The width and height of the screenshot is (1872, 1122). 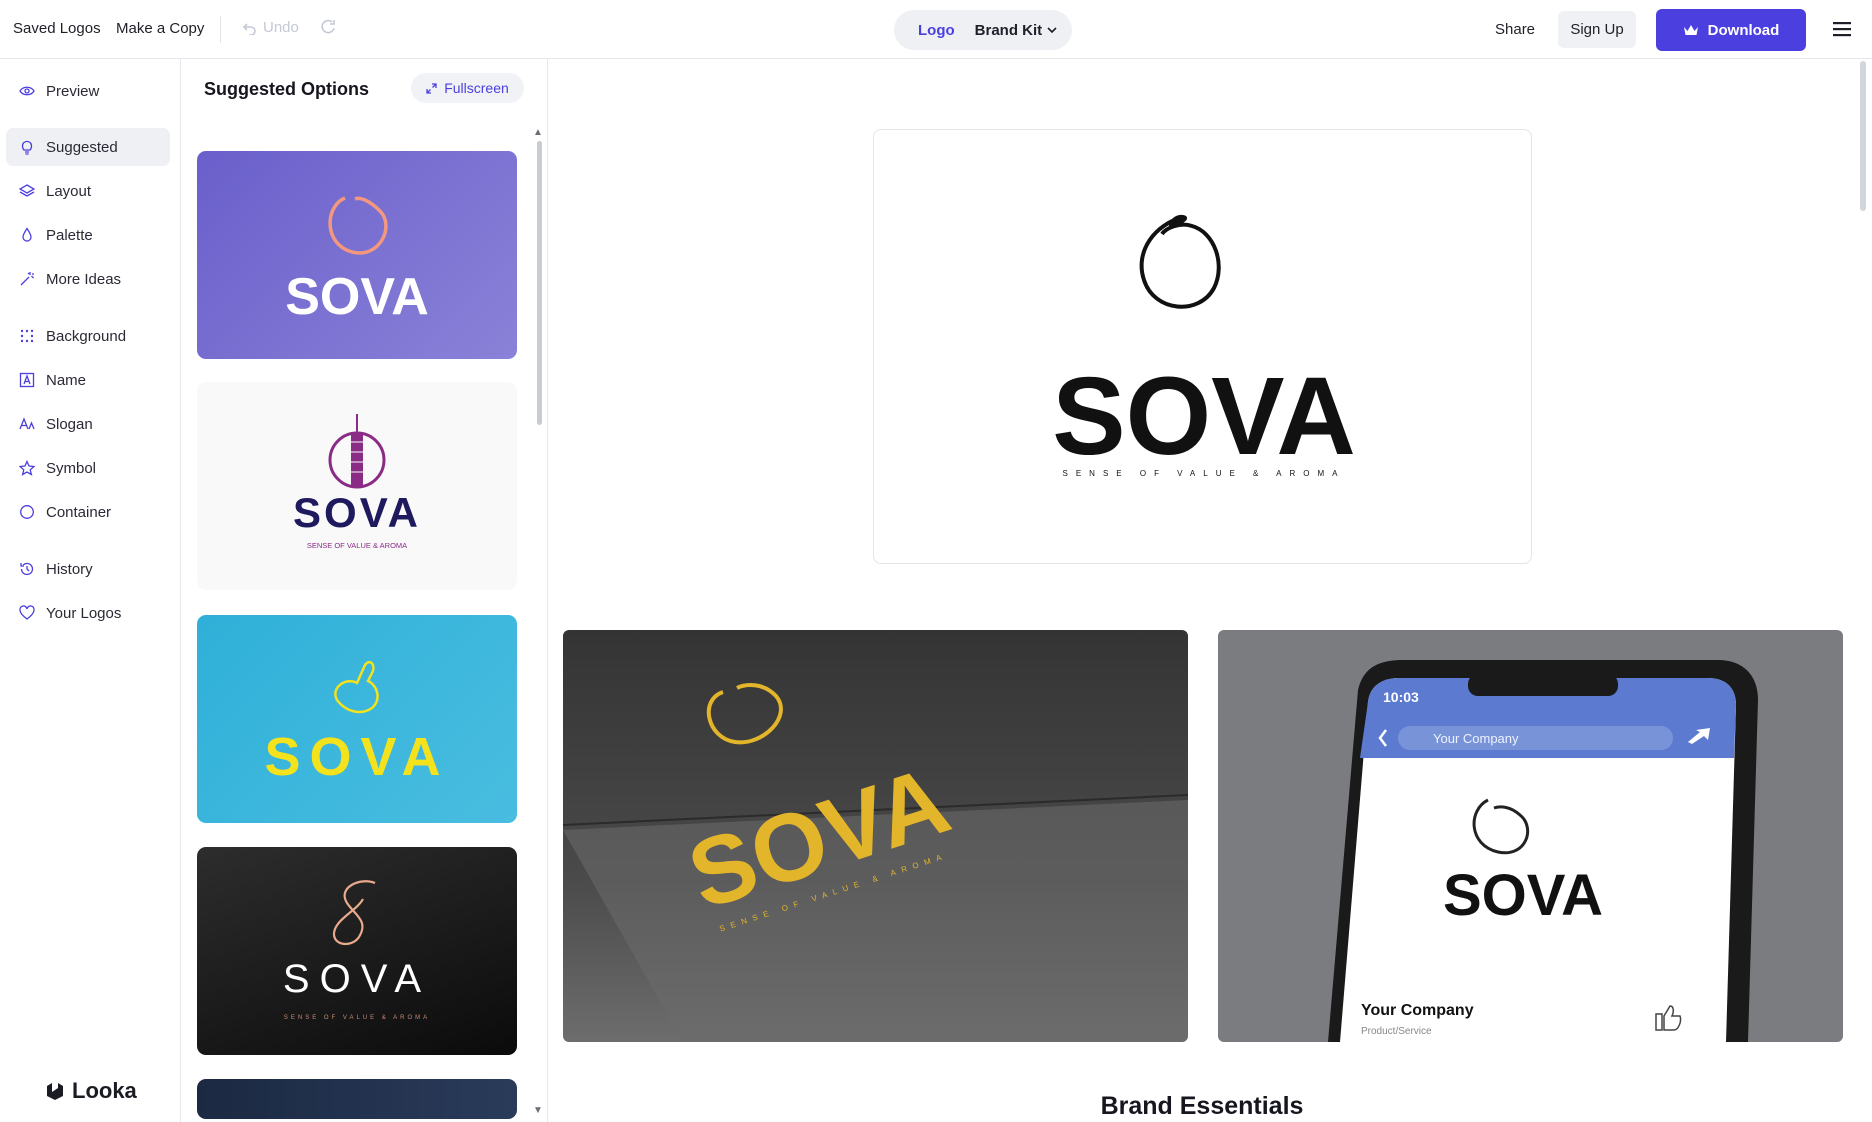 What do you see at coordinates (1204, 416) in the screenshot?
I see `main-logo-name: SOVA` at bounding box center [1204, 416].